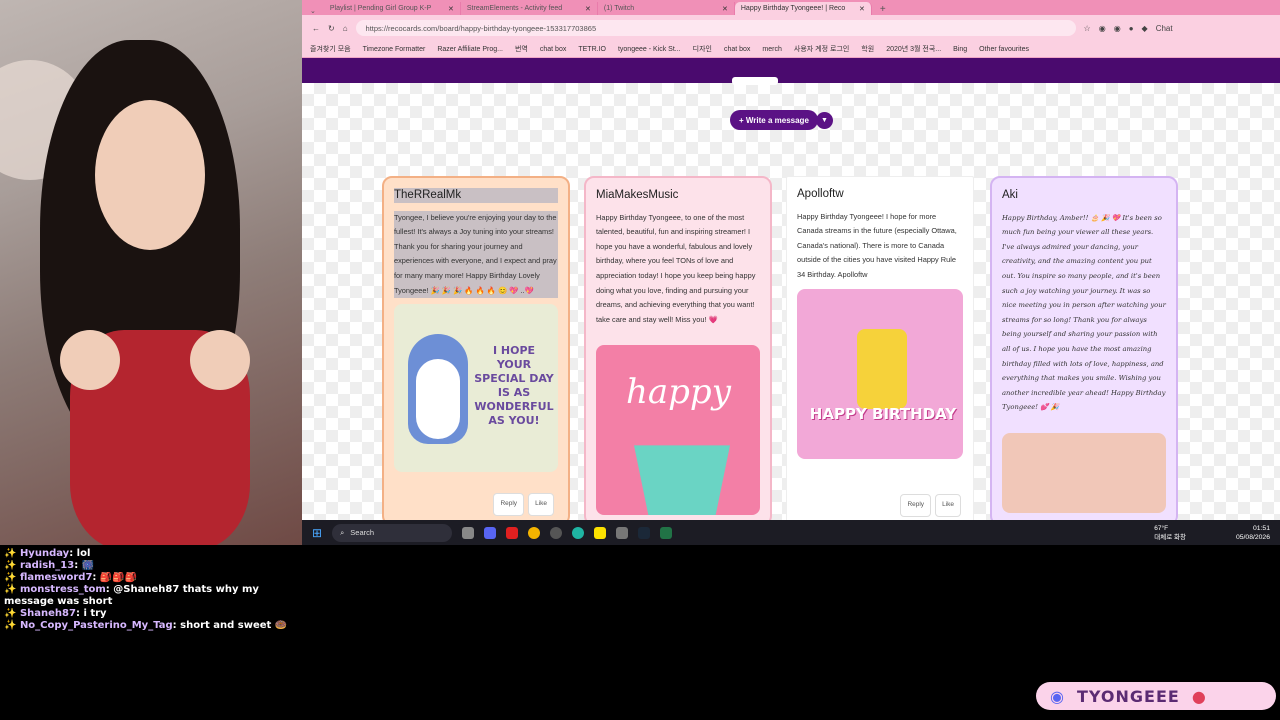  I want to click on card-image: happy, so click(678, 430).